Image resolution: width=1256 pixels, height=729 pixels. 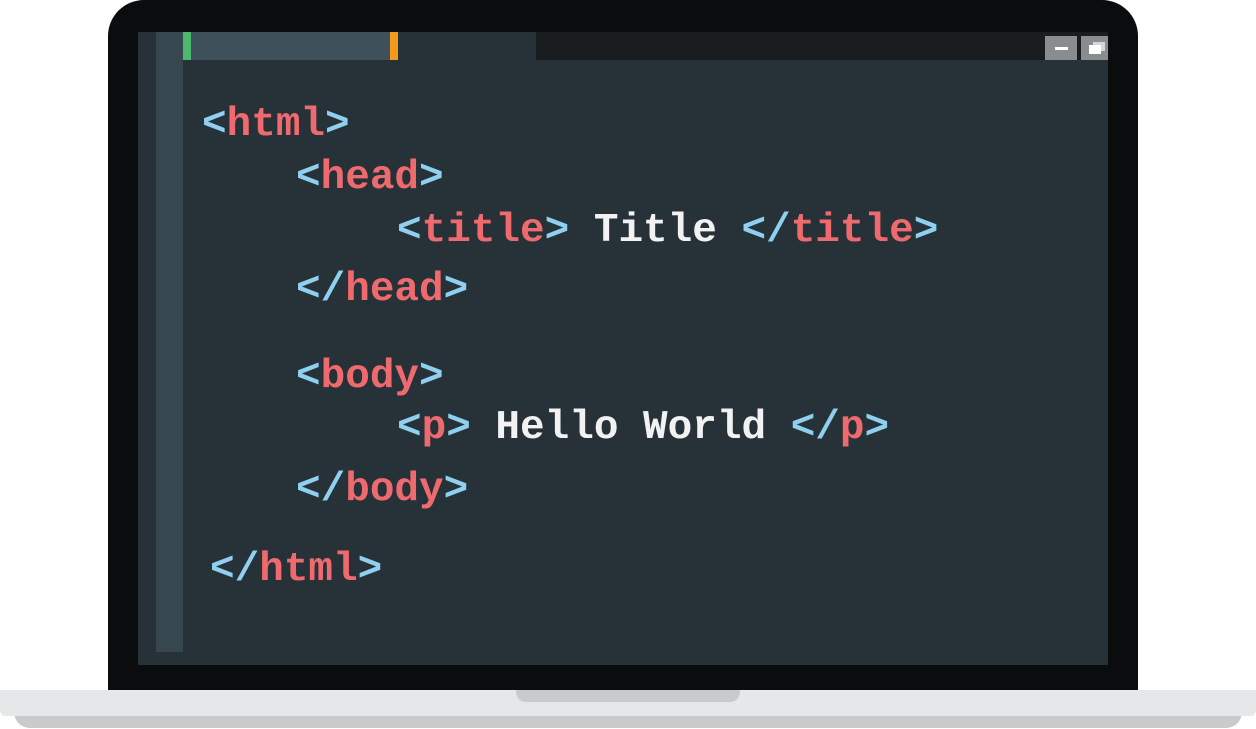 I want to click on code-line: </head>, so click(x=382, y=290).